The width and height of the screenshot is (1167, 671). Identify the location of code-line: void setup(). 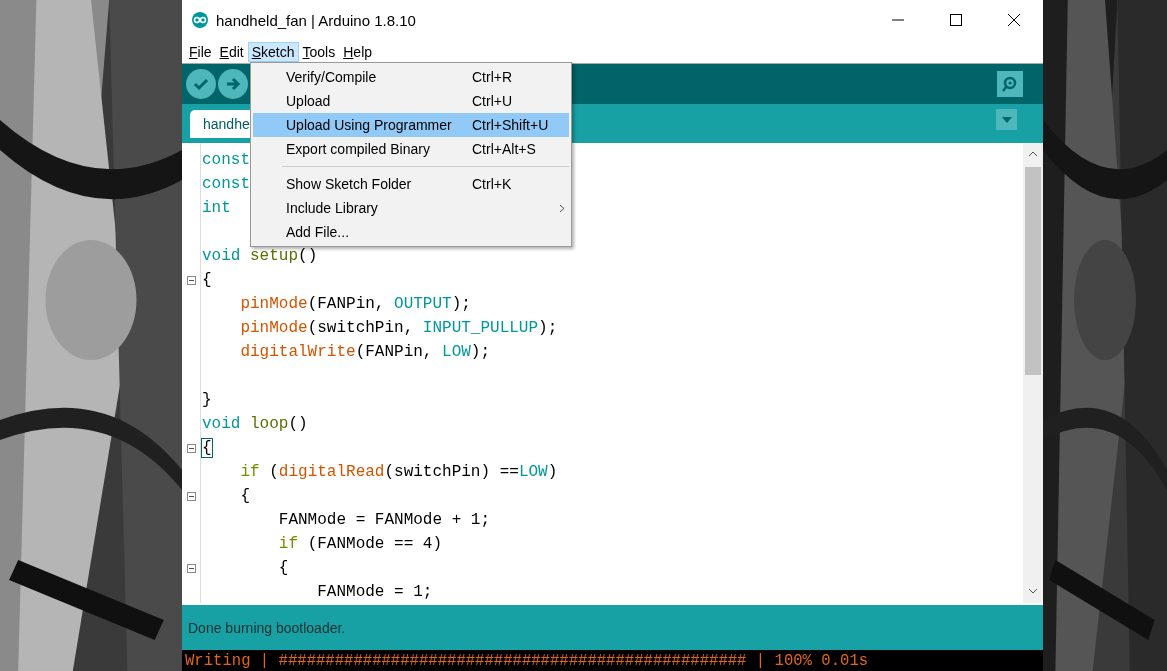
(260, 256).